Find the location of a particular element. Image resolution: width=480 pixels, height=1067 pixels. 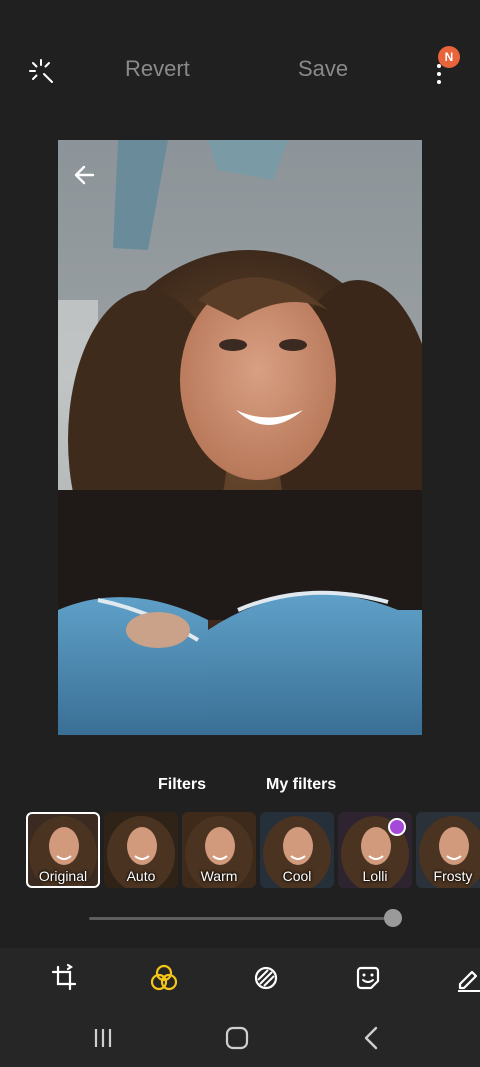

recent-apps-icon is located at coordinates (103, 1038).